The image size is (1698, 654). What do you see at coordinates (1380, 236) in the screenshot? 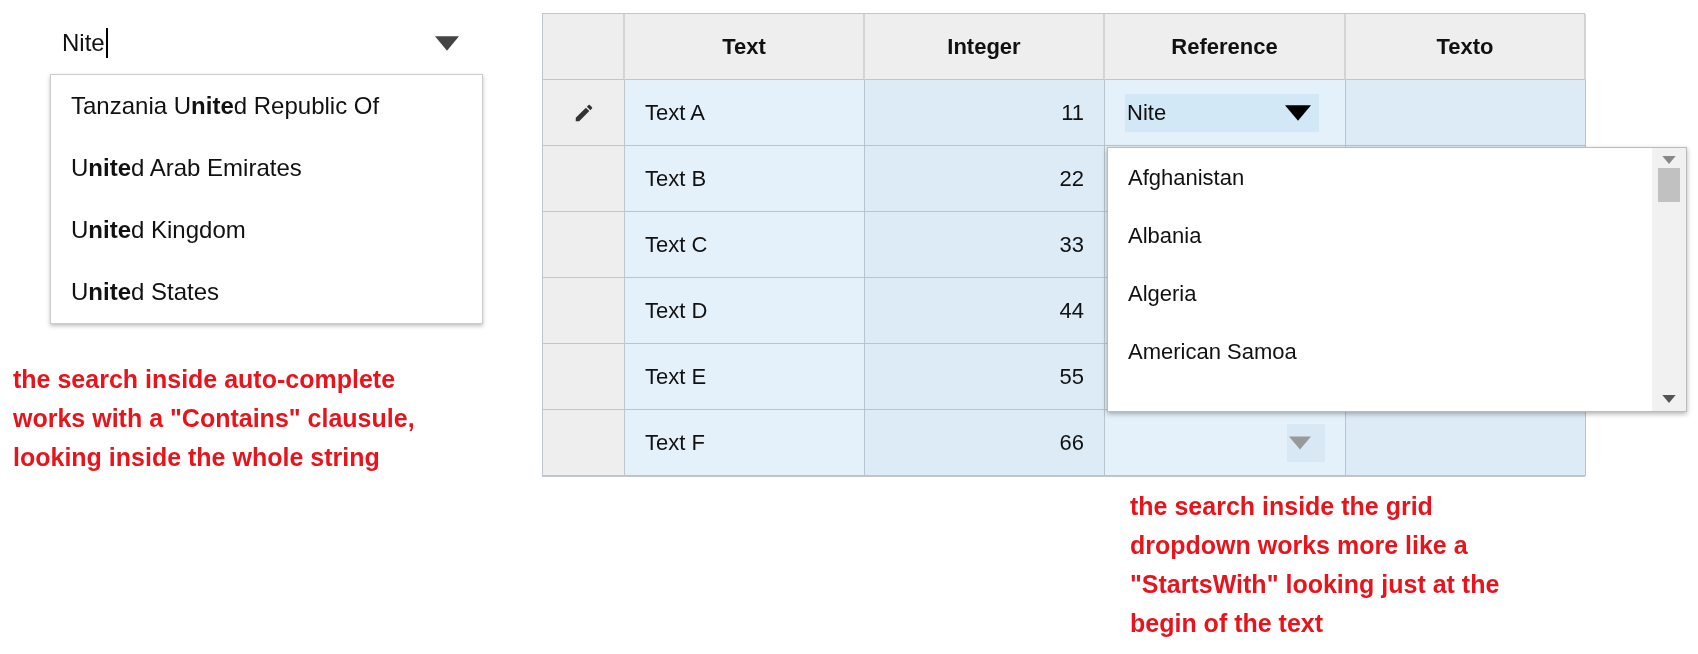
I see `dropdown-option: Albania` at bounding box center [1380, 236].